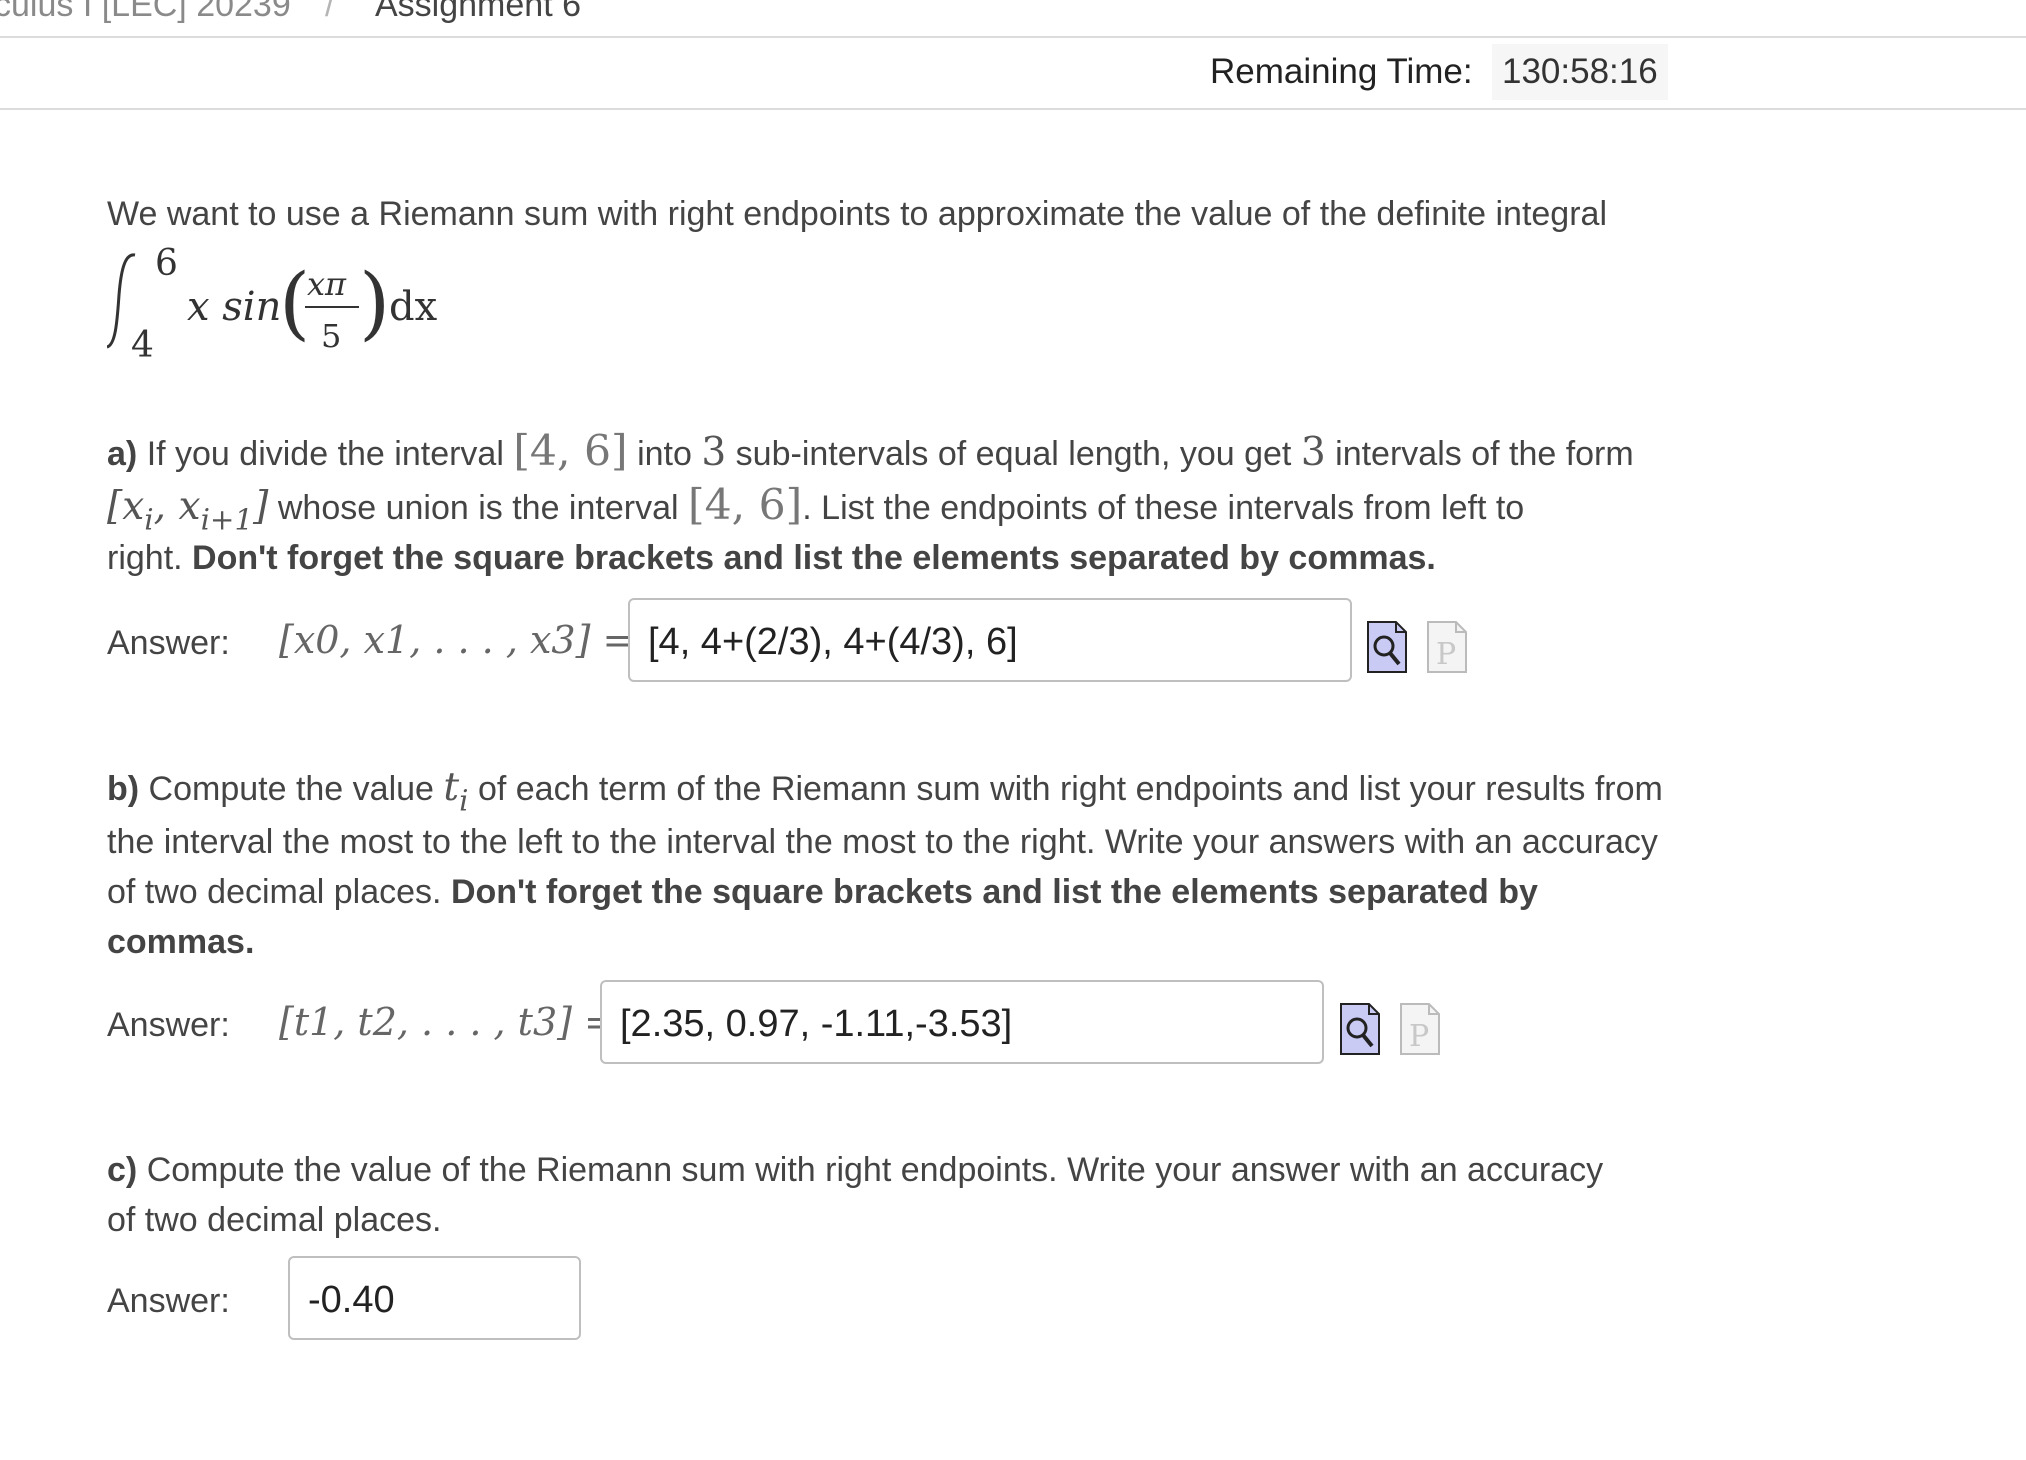 Image resolution: width=2026 pixels, height=1460 pixels. I want to click on integral-upper-limit: 6, so click(166, 263).